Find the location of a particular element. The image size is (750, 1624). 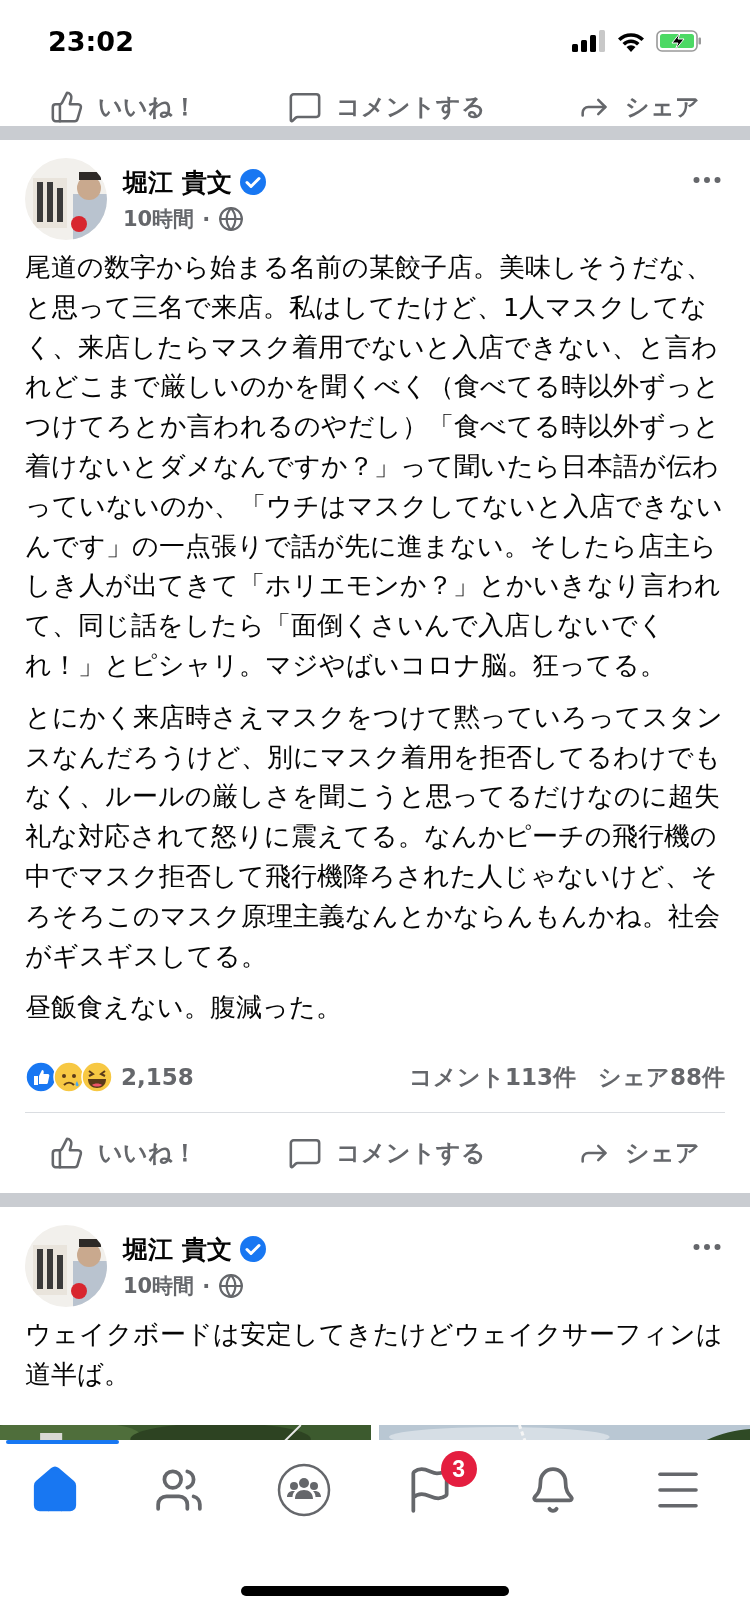

signal-icon is located at coordinates (589, 41).